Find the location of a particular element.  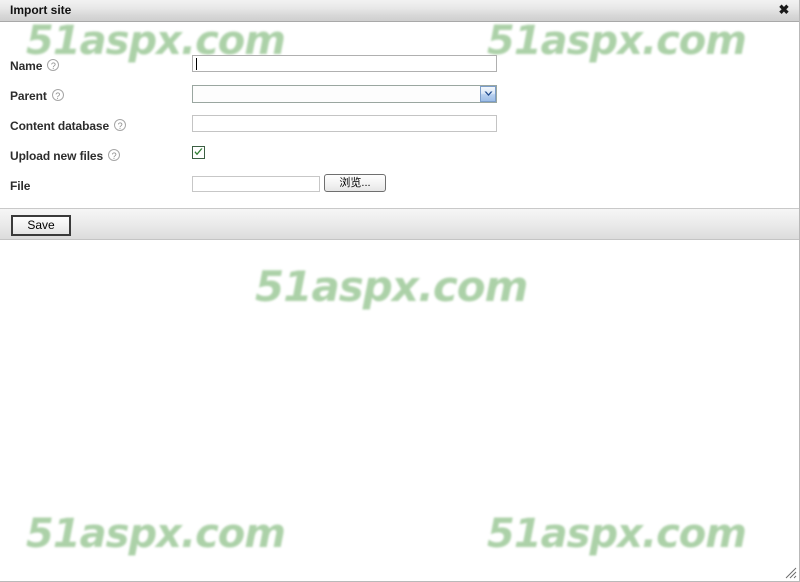

text-caret is located at coordinates (196, 64).